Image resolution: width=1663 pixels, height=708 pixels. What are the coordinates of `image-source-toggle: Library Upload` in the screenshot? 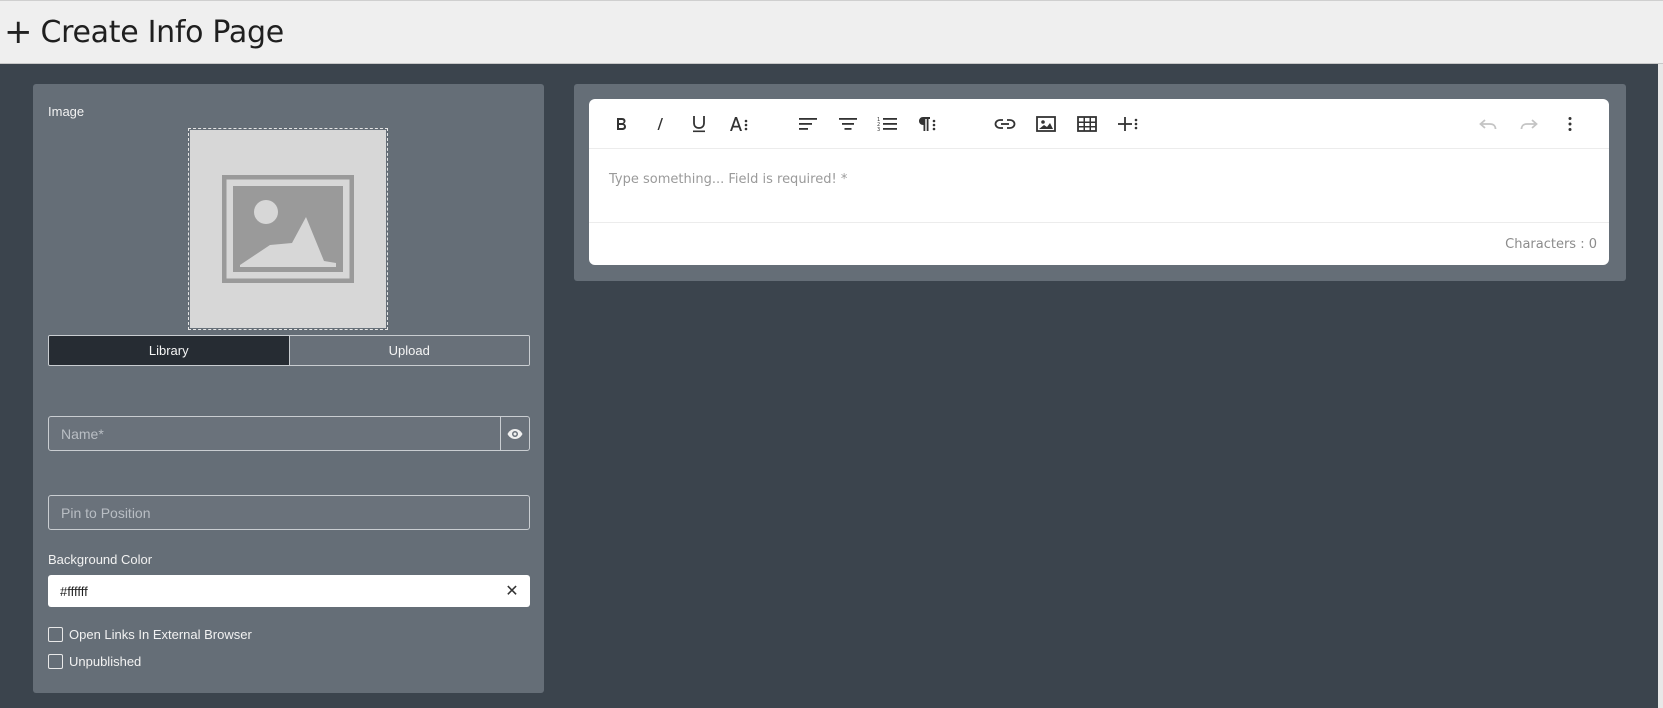 It's located at (289, 350).